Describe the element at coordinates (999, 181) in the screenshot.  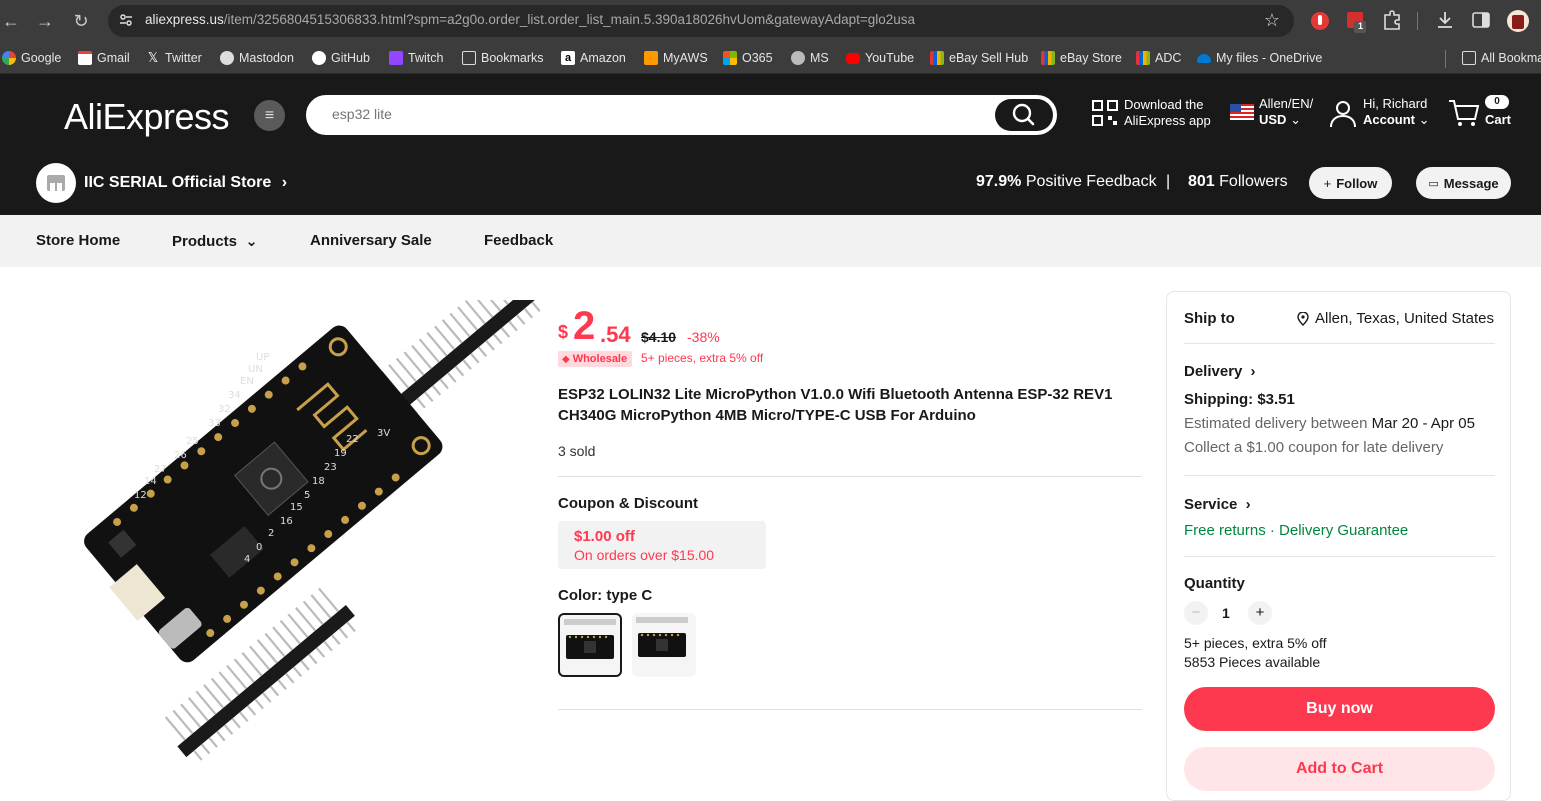
I see `feedback-percent: 97.9%` at that location.